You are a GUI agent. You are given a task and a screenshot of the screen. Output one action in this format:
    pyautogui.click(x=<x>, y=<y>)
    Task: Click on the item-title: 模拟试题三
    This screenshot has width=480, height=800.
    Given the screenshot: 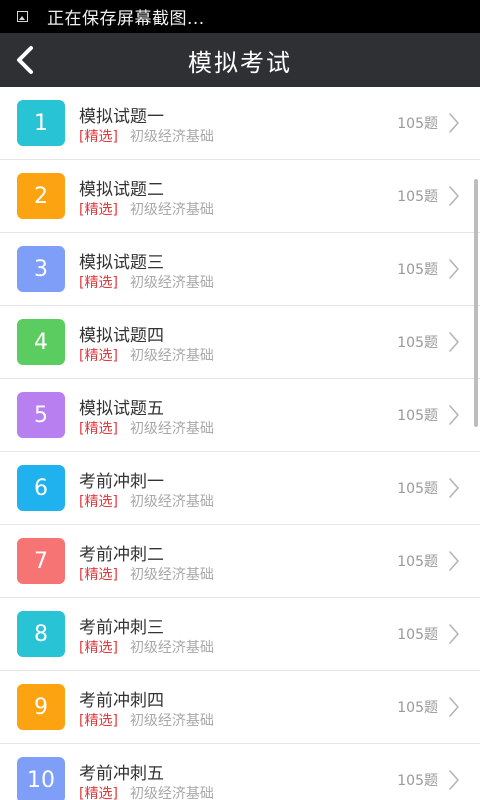 What is the action you would take?
    pyautogui.click(x=121, y=263)
    